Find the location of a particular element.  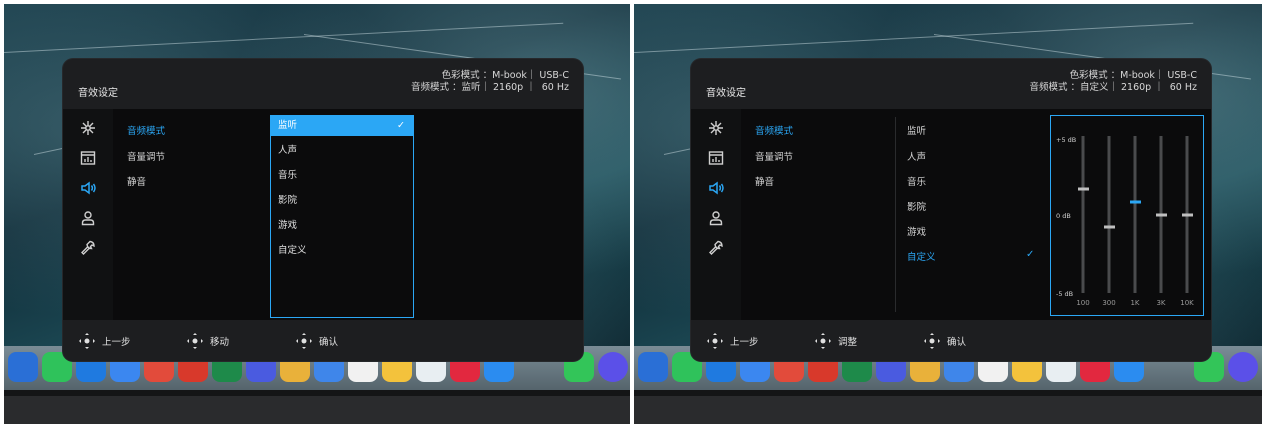

option-label: 监听 is located at coordinates (288, 125).